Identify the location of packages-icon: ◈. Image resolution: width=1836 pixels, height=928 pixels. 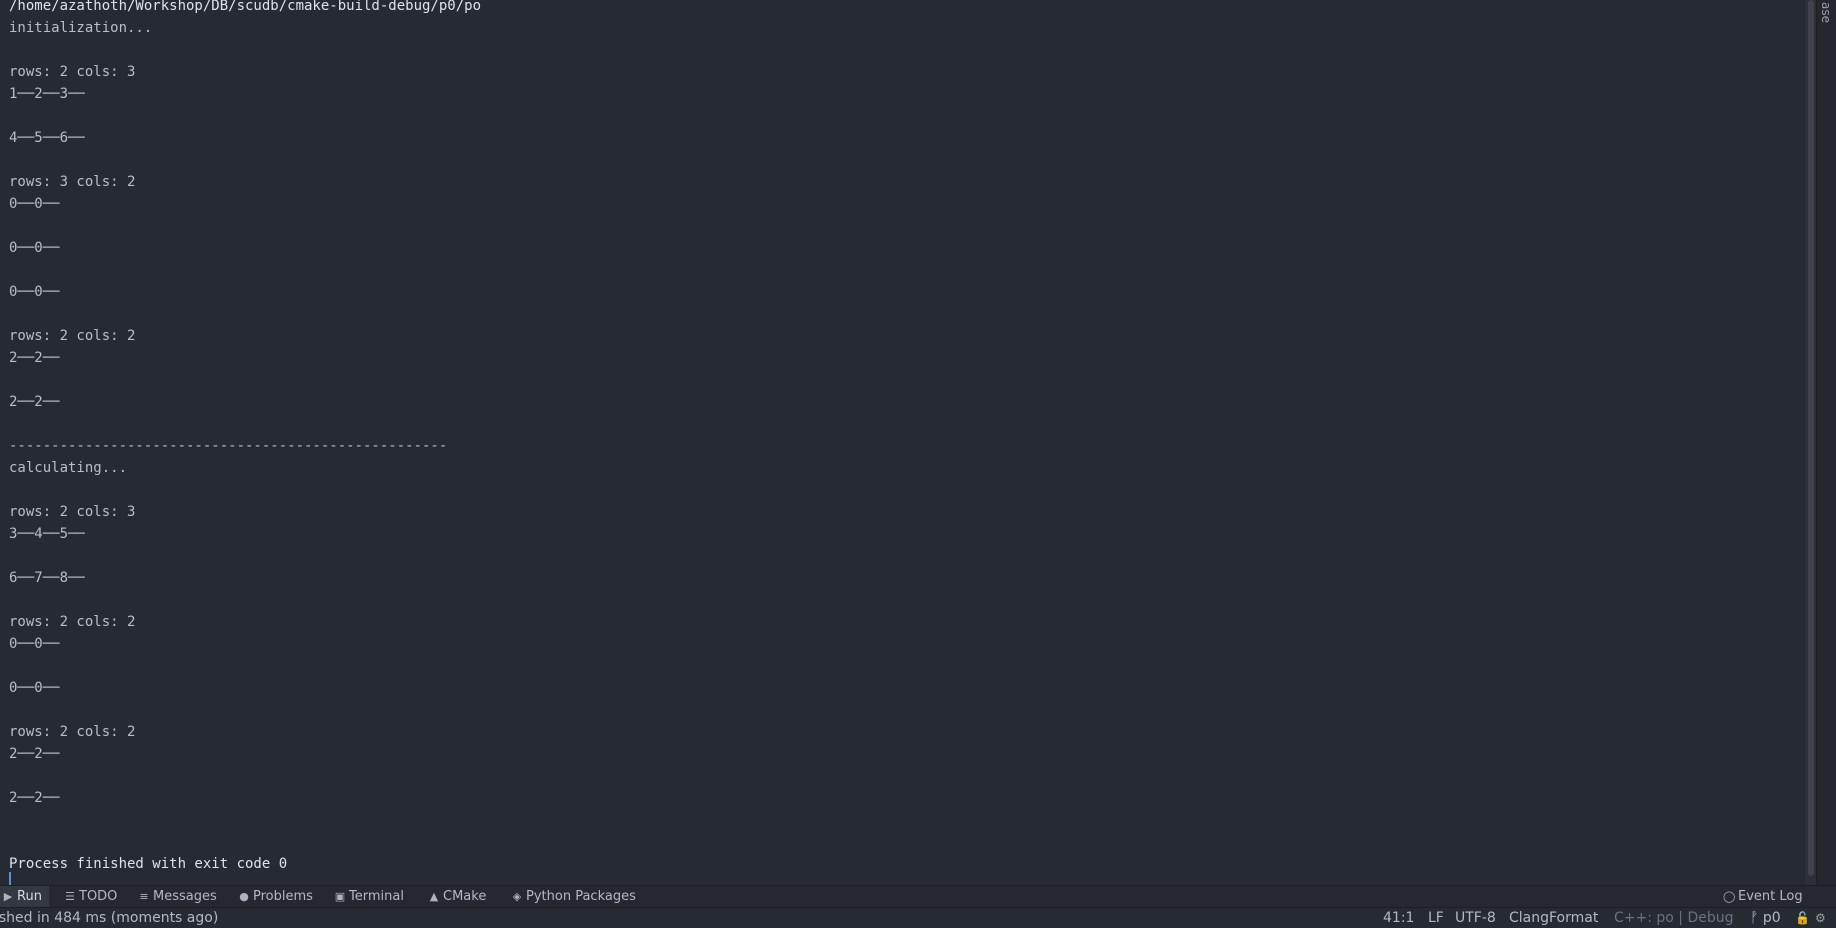
(517, 896).